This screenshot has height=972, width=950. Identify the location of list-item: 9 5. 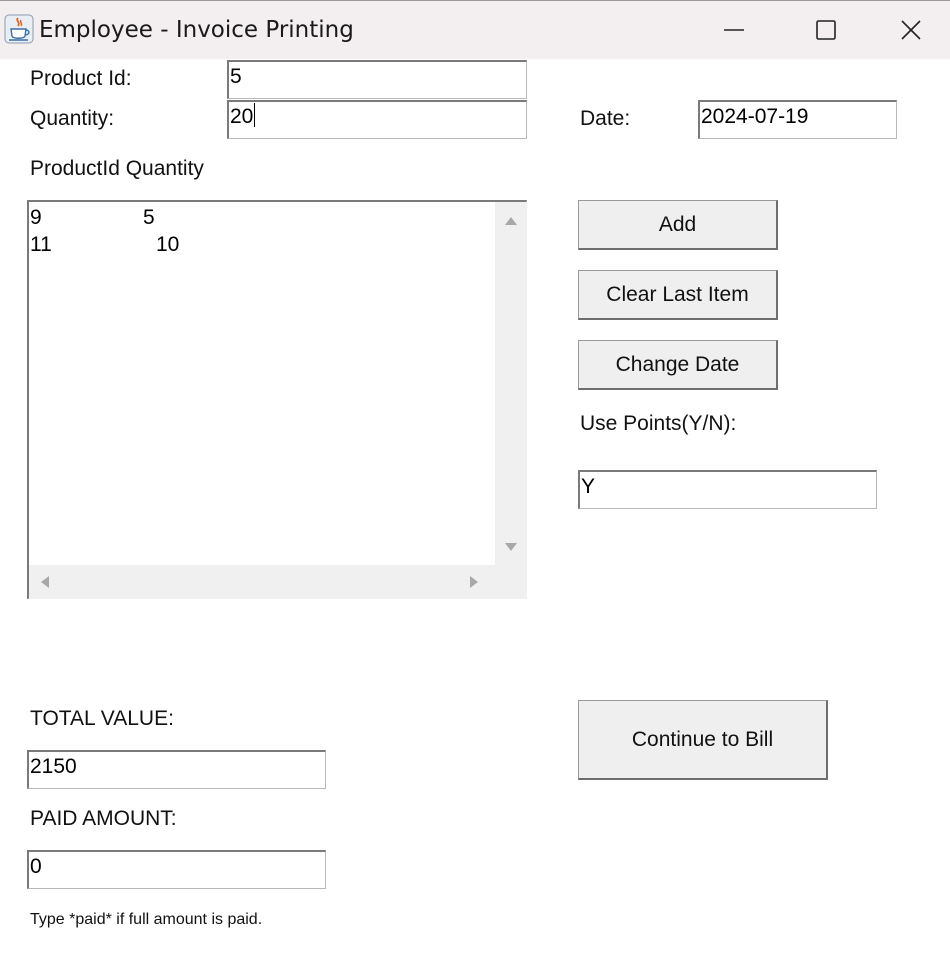
(261, 217).